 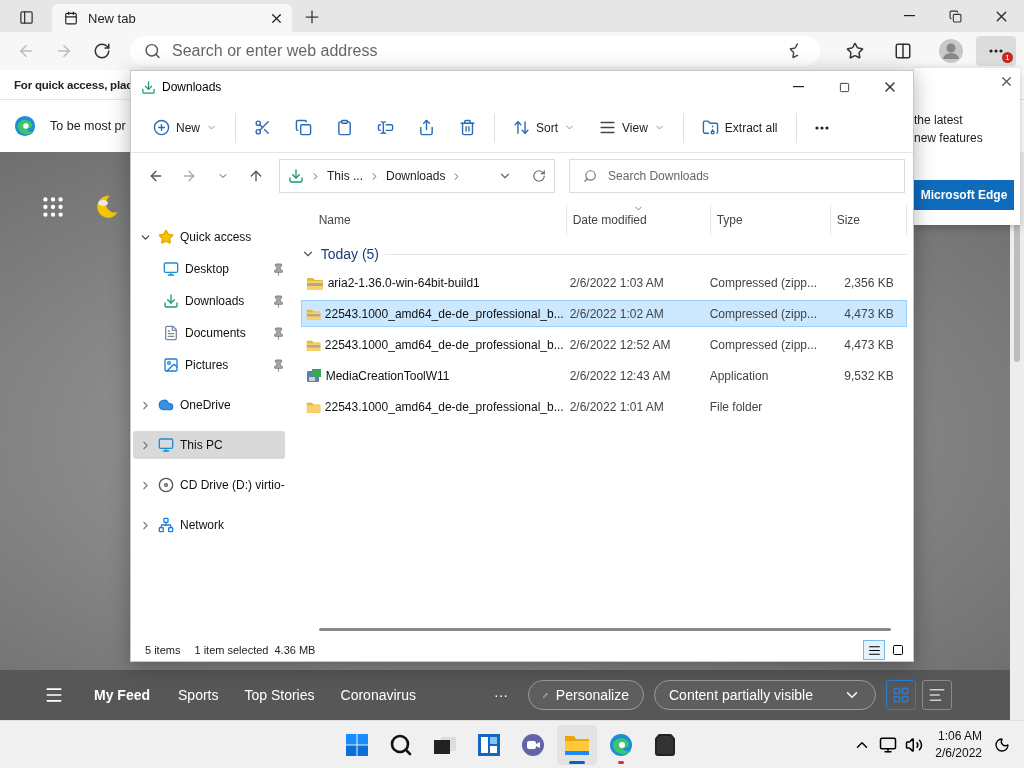 I want to click on sort-button: Sort, so click(x=544, y=127).